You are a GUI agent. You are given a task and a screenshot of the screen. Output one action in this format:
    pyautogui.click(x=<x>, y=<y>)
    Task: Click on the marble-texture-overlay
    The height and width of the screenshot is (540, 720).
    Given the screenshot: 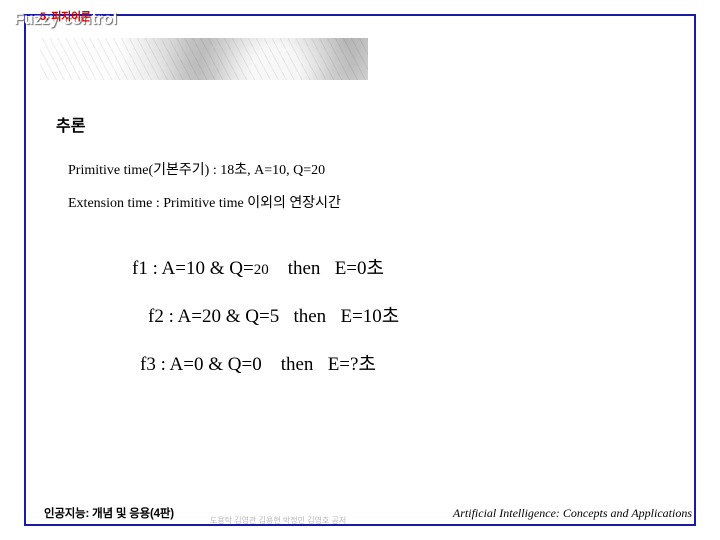 What is the action you would take?
    pyautogui.click(x=204, y=59)
    